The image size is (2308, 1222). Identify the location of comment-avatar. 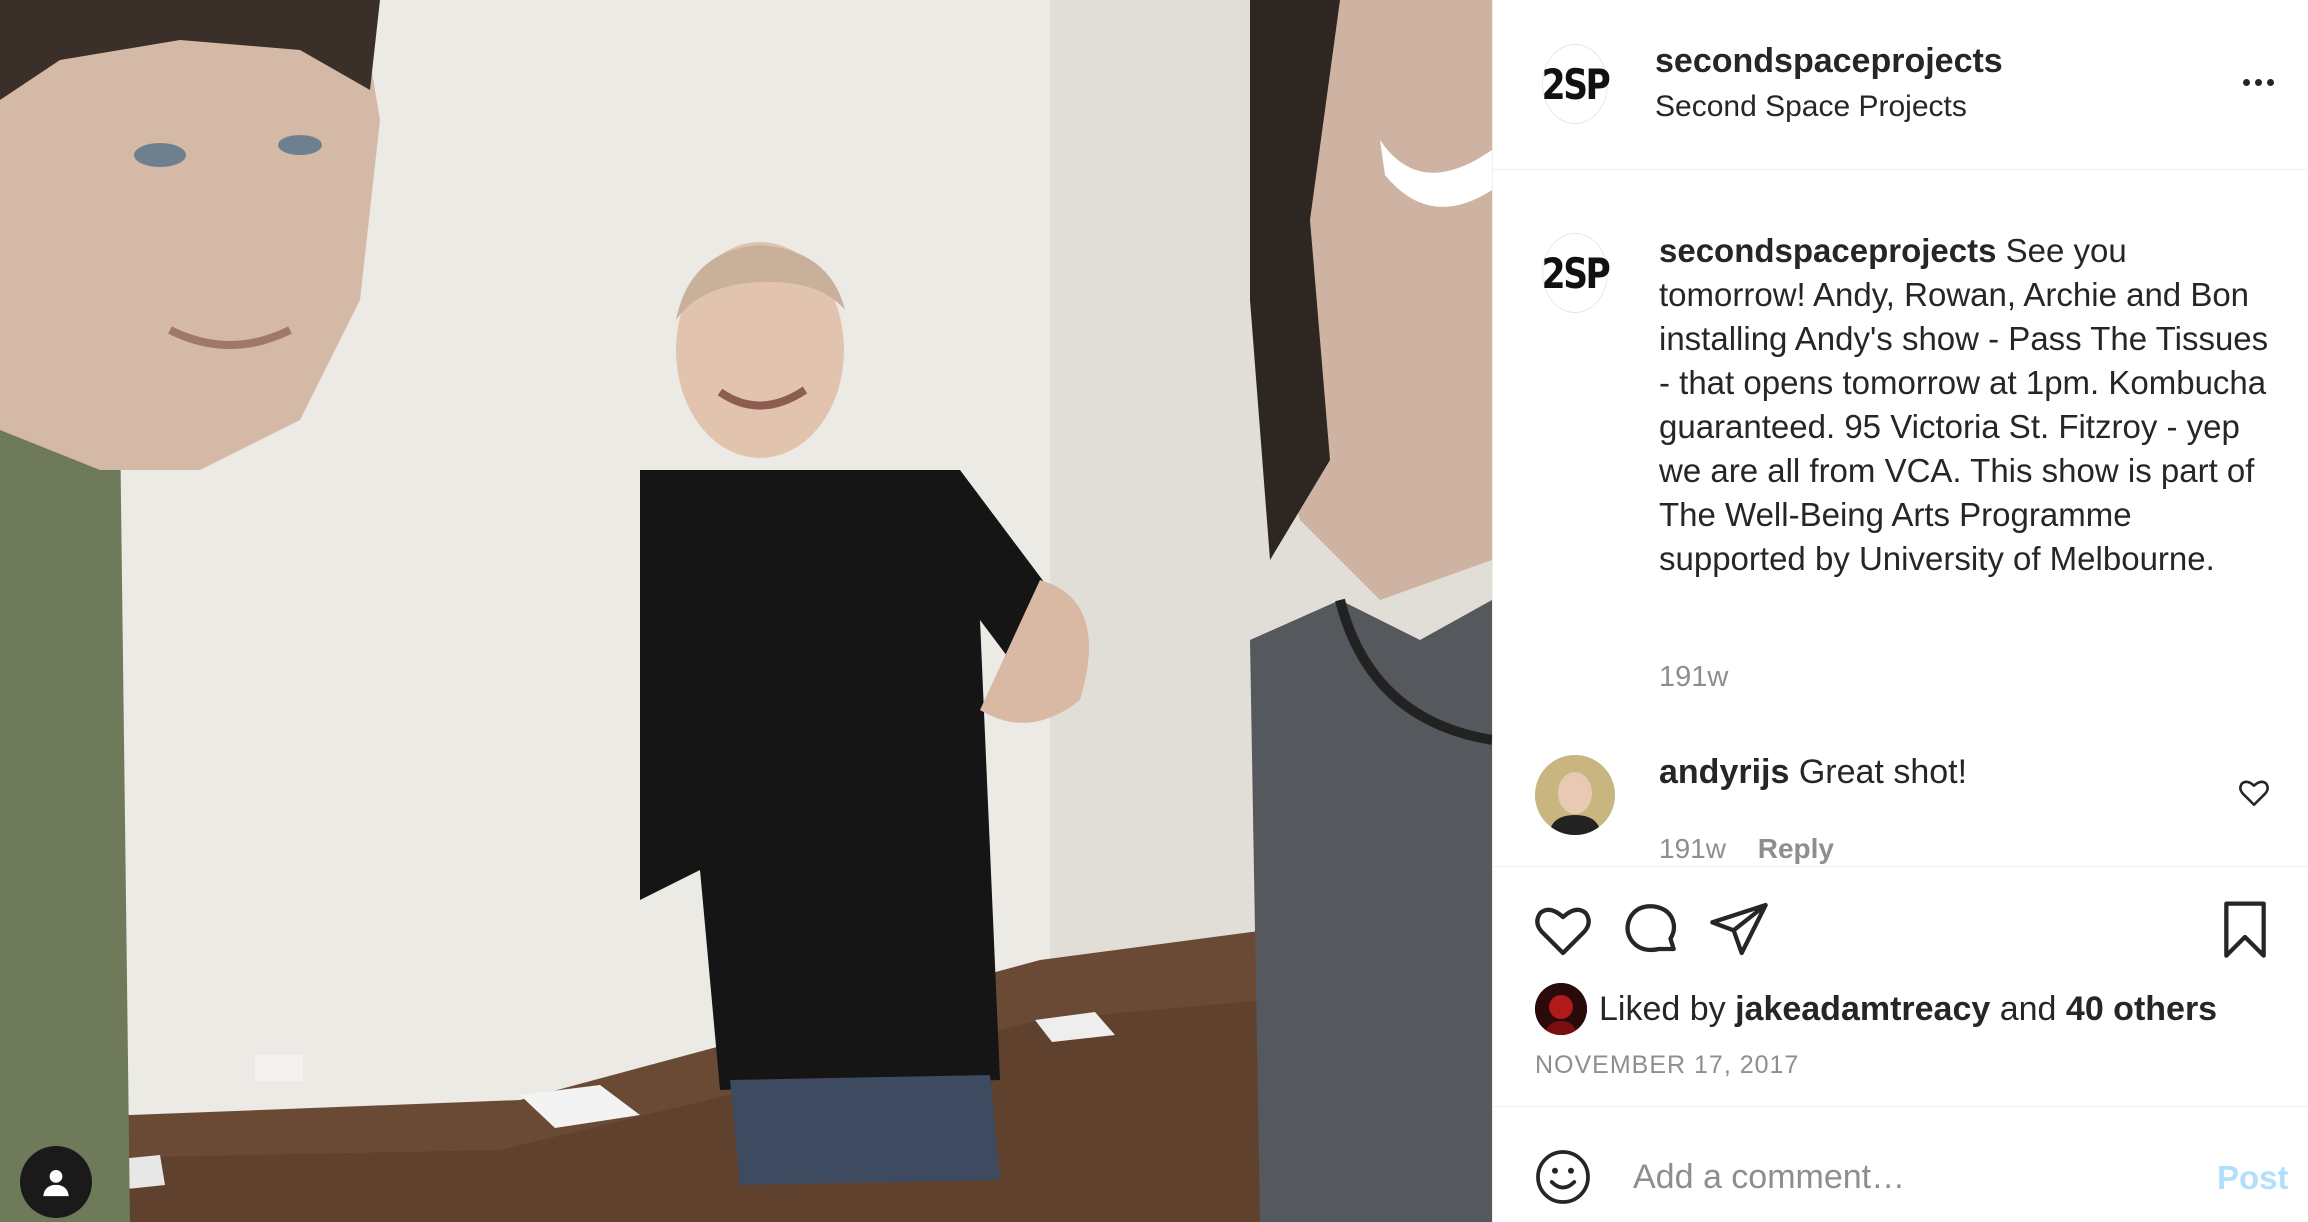
(1575, 795).